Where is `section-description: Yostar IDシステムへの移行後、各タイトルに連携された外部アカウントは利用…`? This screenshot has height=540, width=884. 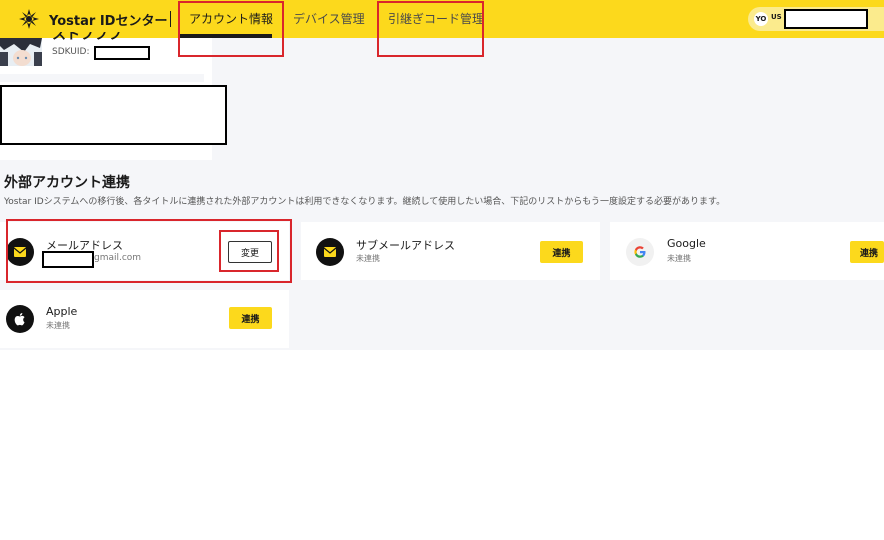 section-description: Yostar IDシステムへの移行後、各タイトルに連携された外部アカウントは利用… is located at coordinates (365, 202).